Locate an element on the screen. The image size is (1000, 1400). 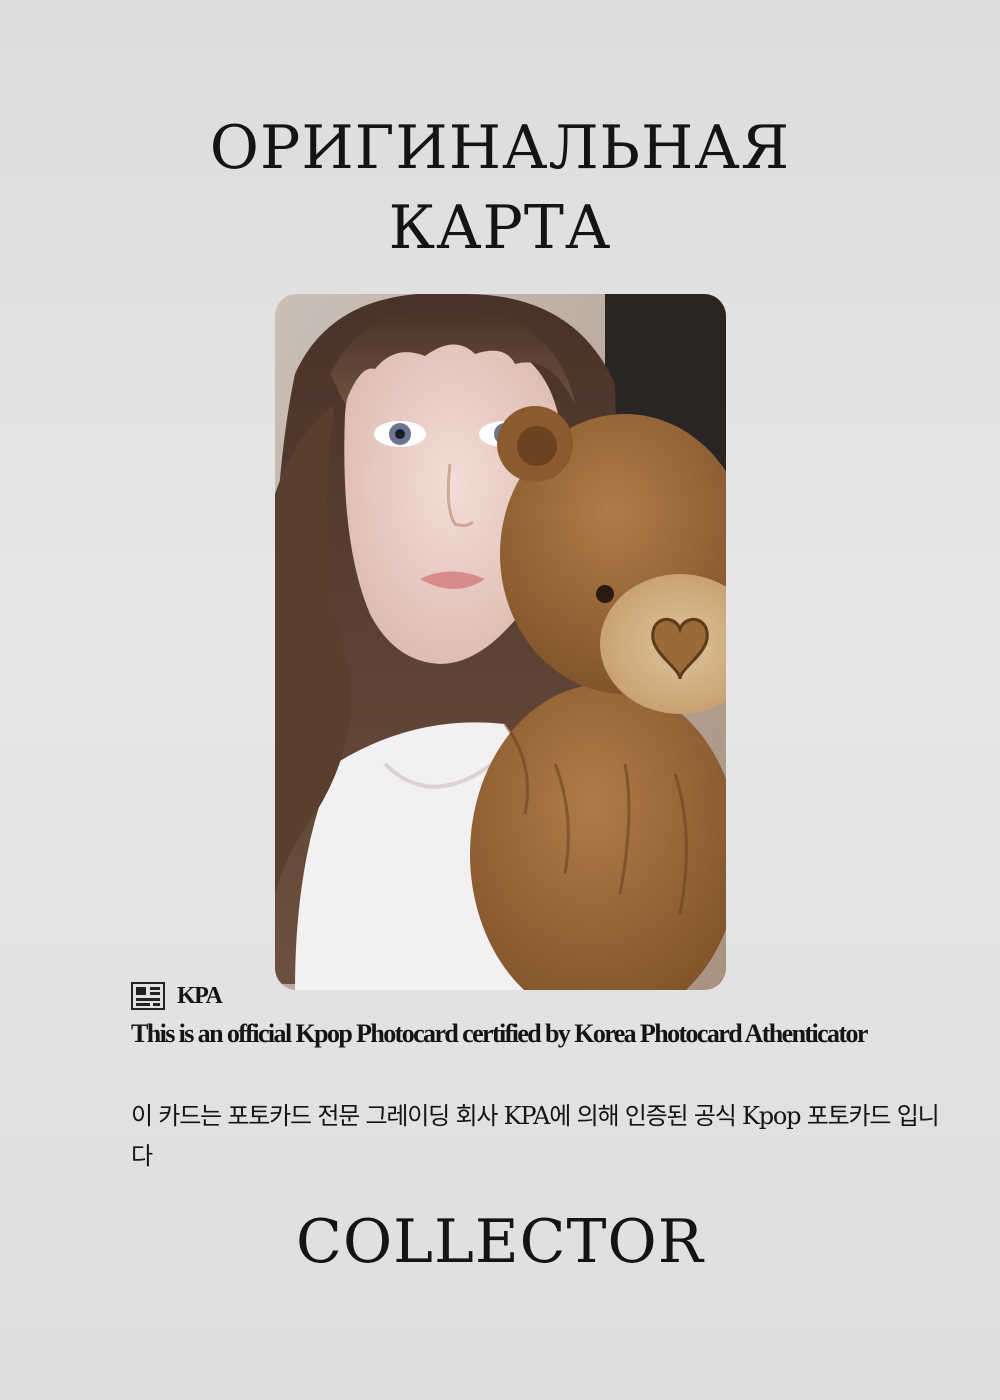
page-title-line-1: ОРИГИНАЛЬНАЯ is located at coordinates (500, 148).